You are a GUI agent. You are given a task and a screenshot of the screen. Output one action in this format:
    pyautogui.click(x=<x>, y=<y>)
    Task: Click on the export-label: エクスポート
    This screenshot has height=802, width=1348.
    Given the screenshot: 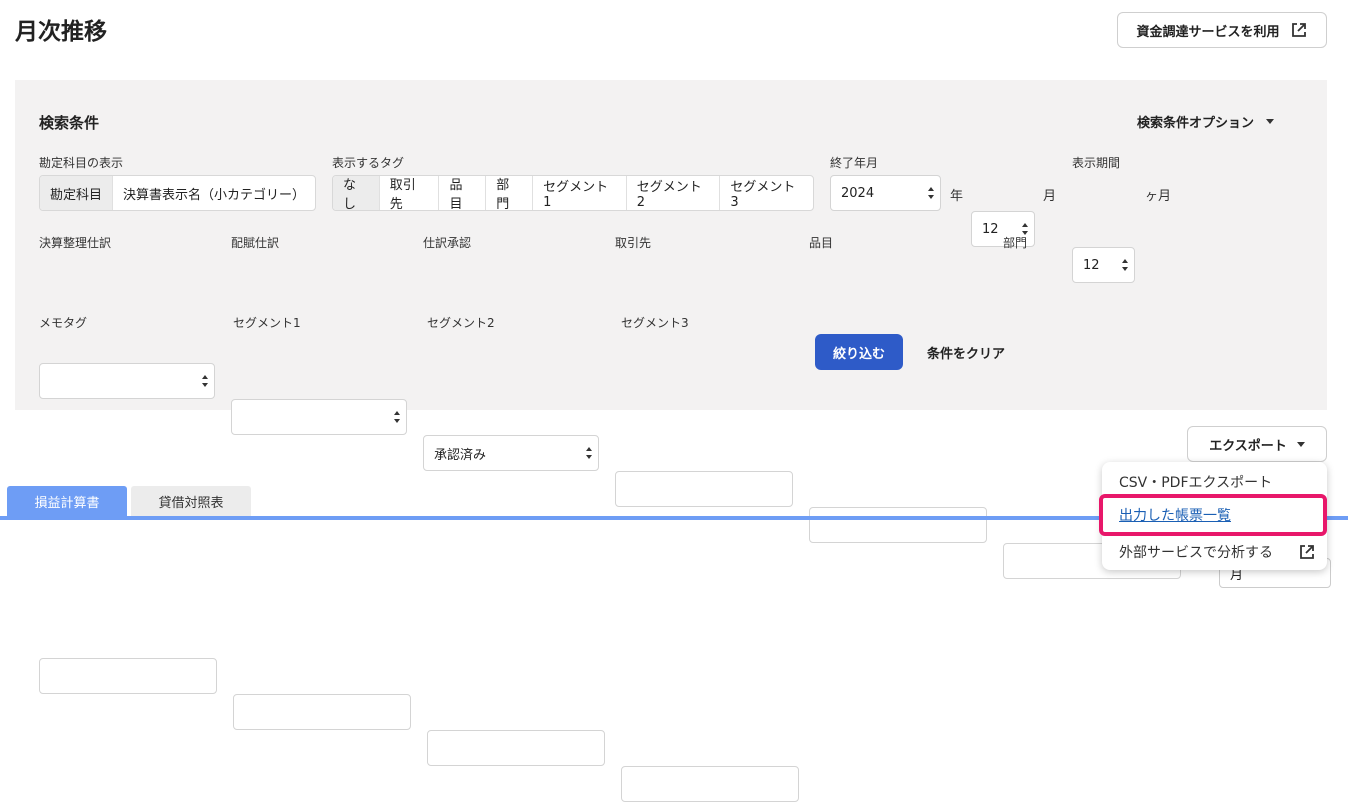 What is the action you would take?
    pyautogui.click(x=1248, y=446)
    